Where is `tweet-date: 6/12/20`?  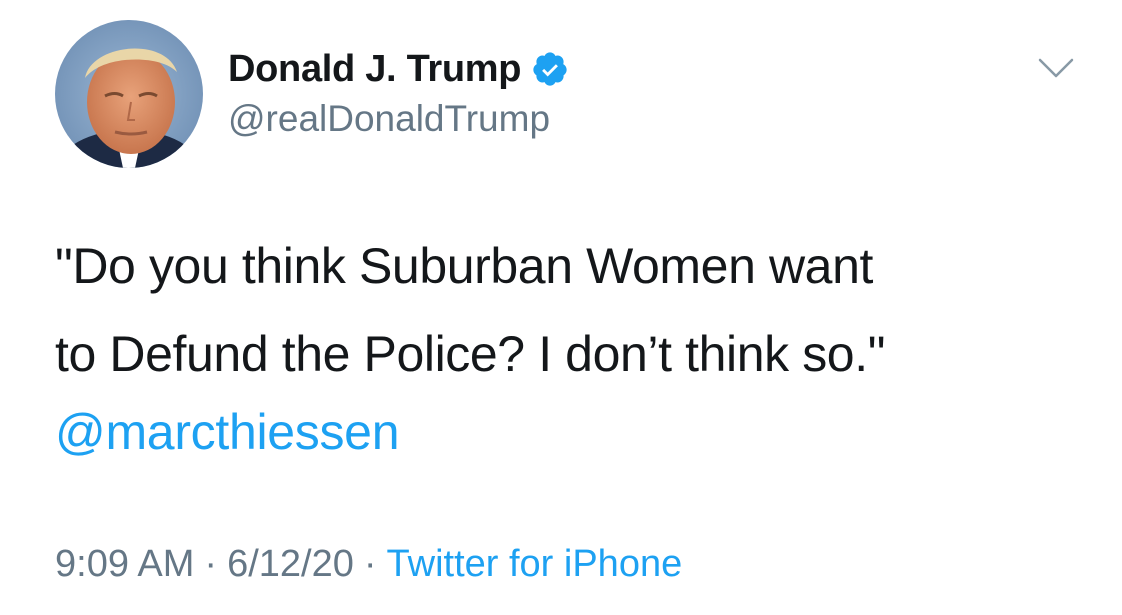
tweet-date: 6/12/20 is located at coordinates (290, 564).